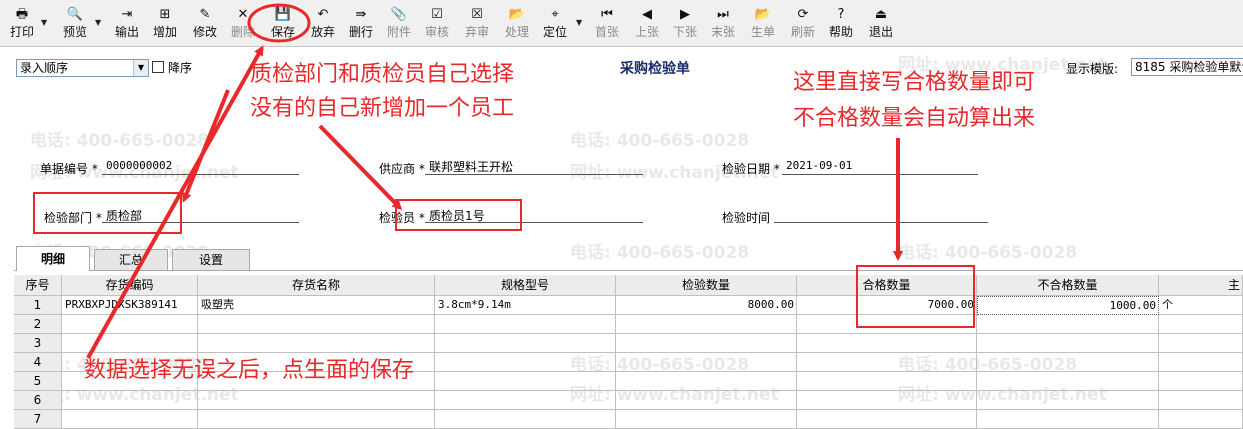 The height and width of the screenshot is (429, 1243). Describe the element at coordinates (323, 24) in the screenshot. I see `undo-button: ↶ 放弃` at that location.